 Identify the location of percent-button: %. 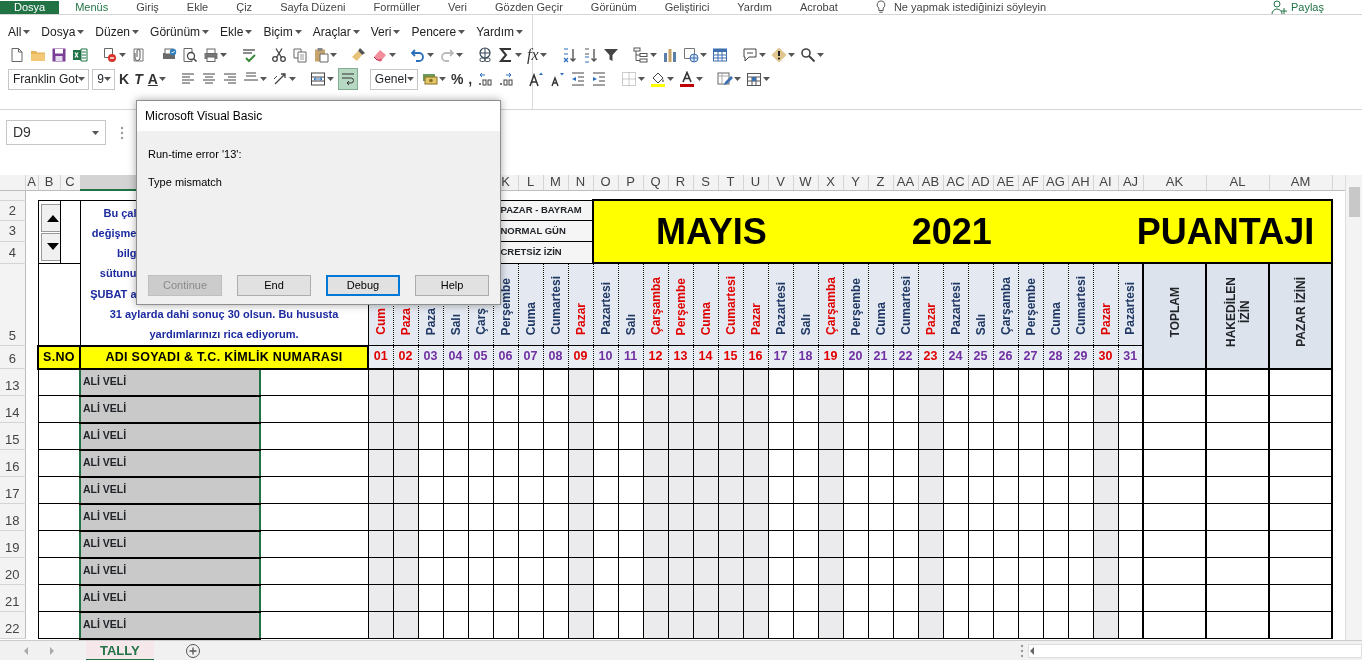
(457, 79).